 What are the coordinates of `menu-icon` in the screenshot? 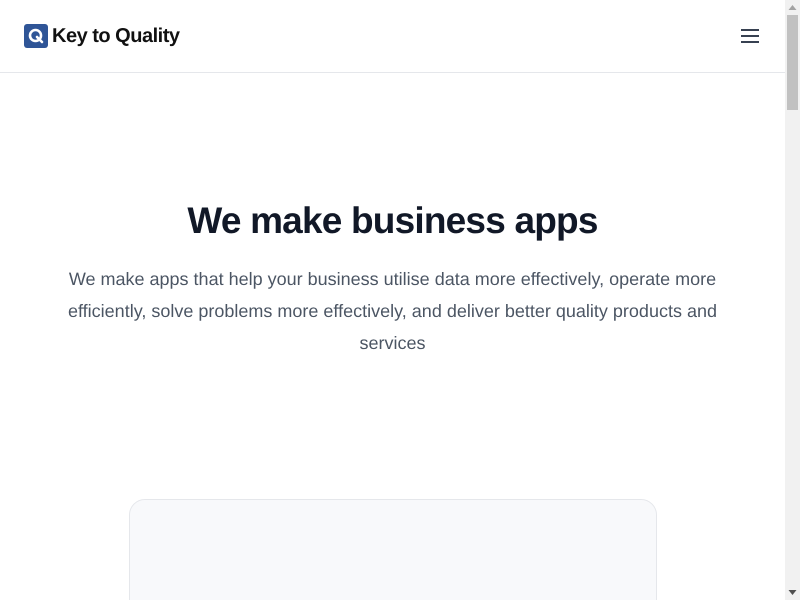 It's located at (750, 36).